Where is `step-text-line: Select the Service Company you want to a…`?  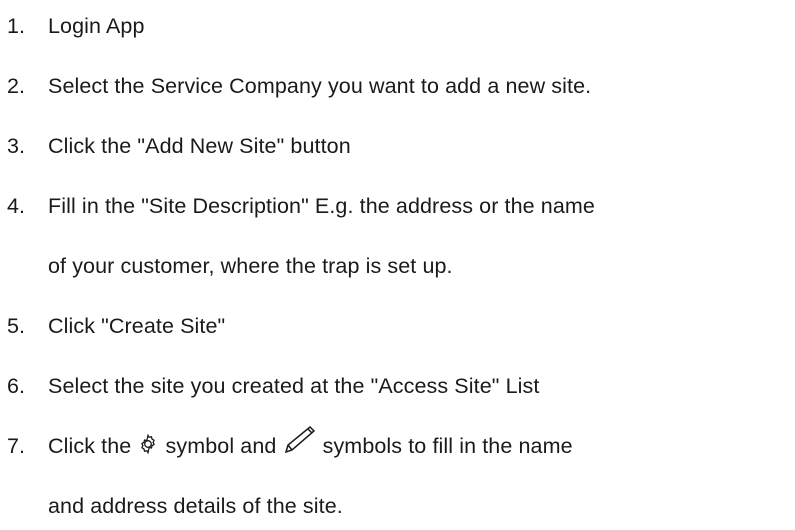 step-text-line: Select the Service Company you want to a… is located at coordinates (320, 86).